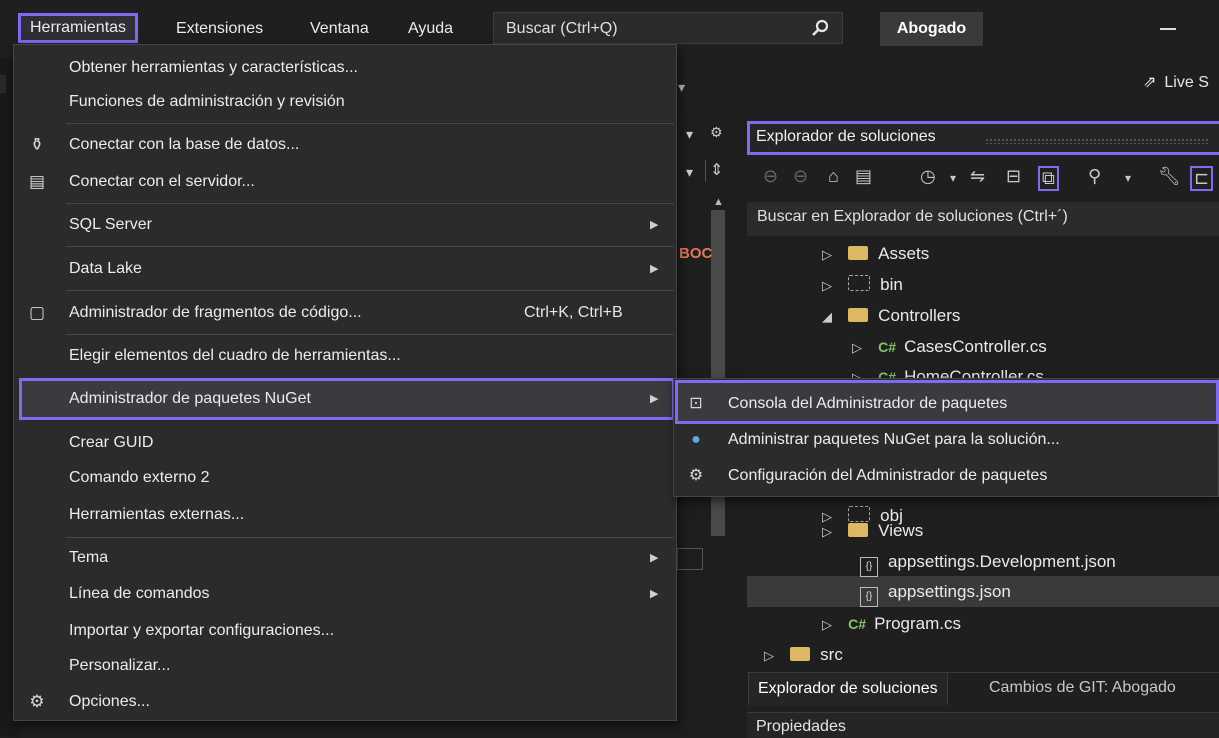 The image size is (1219, 738). I want to click on show-all-files-icon: ⧉, so click(1048, 178).